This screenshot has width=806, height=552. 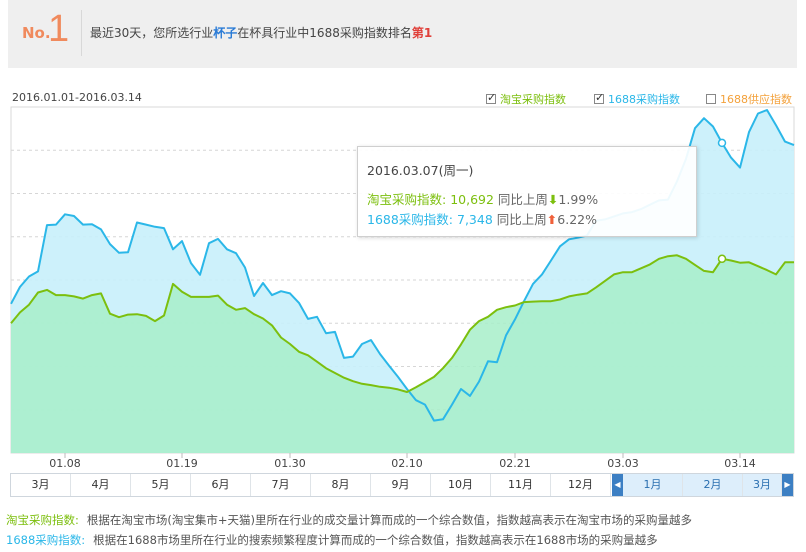 What do you see at coordinates (515, 463) in the screenshot?
I see `x-tick-label: 02.21` at bounding box center [515, 463].